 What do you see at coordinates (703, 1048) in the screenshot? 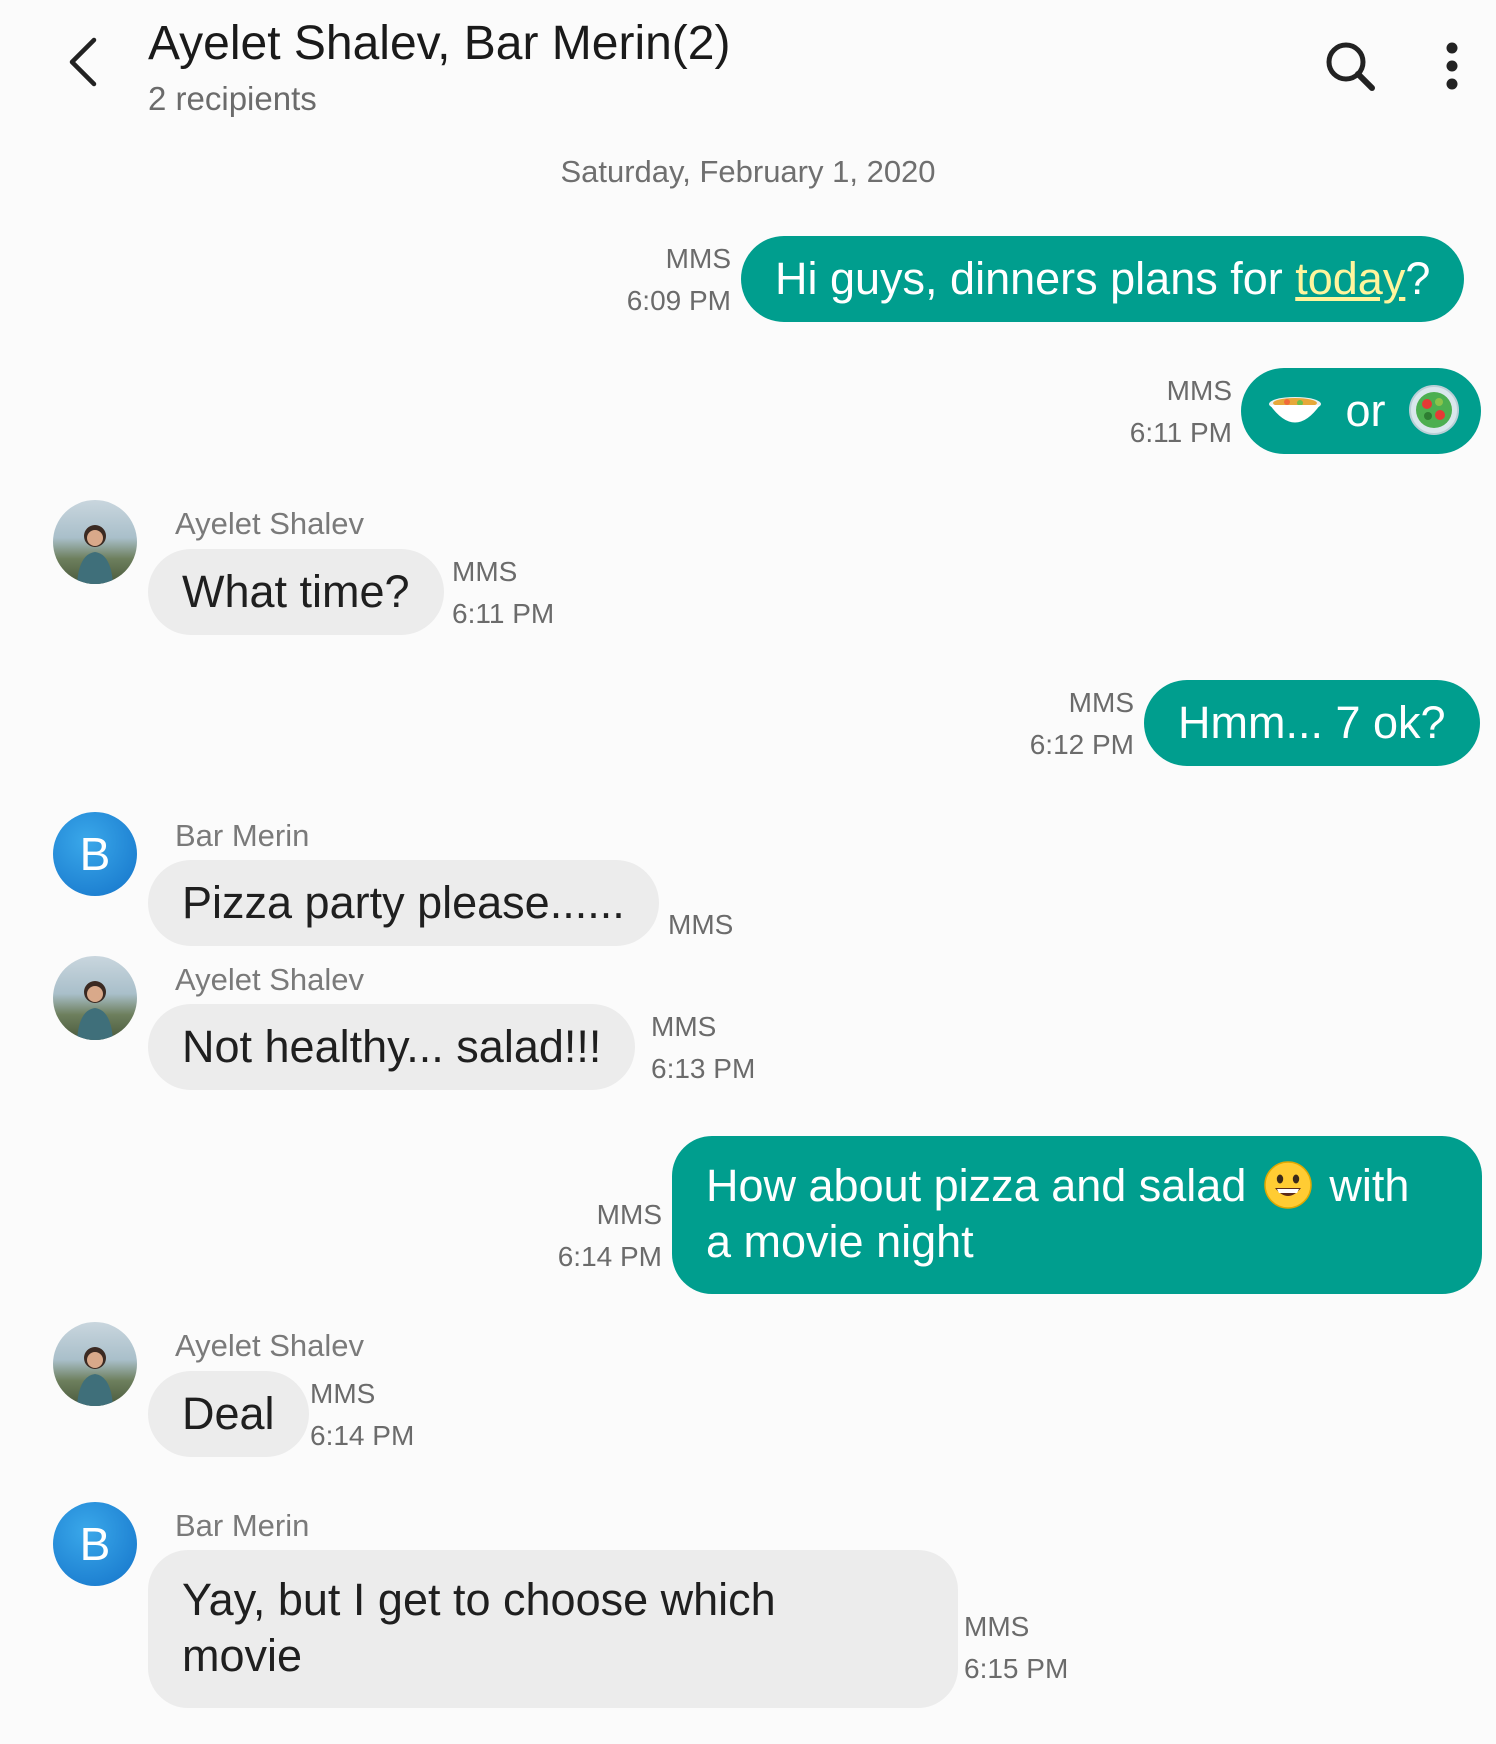
I see `message-meta: MMS 6:13 PM` at bounding box center [703, 1048].